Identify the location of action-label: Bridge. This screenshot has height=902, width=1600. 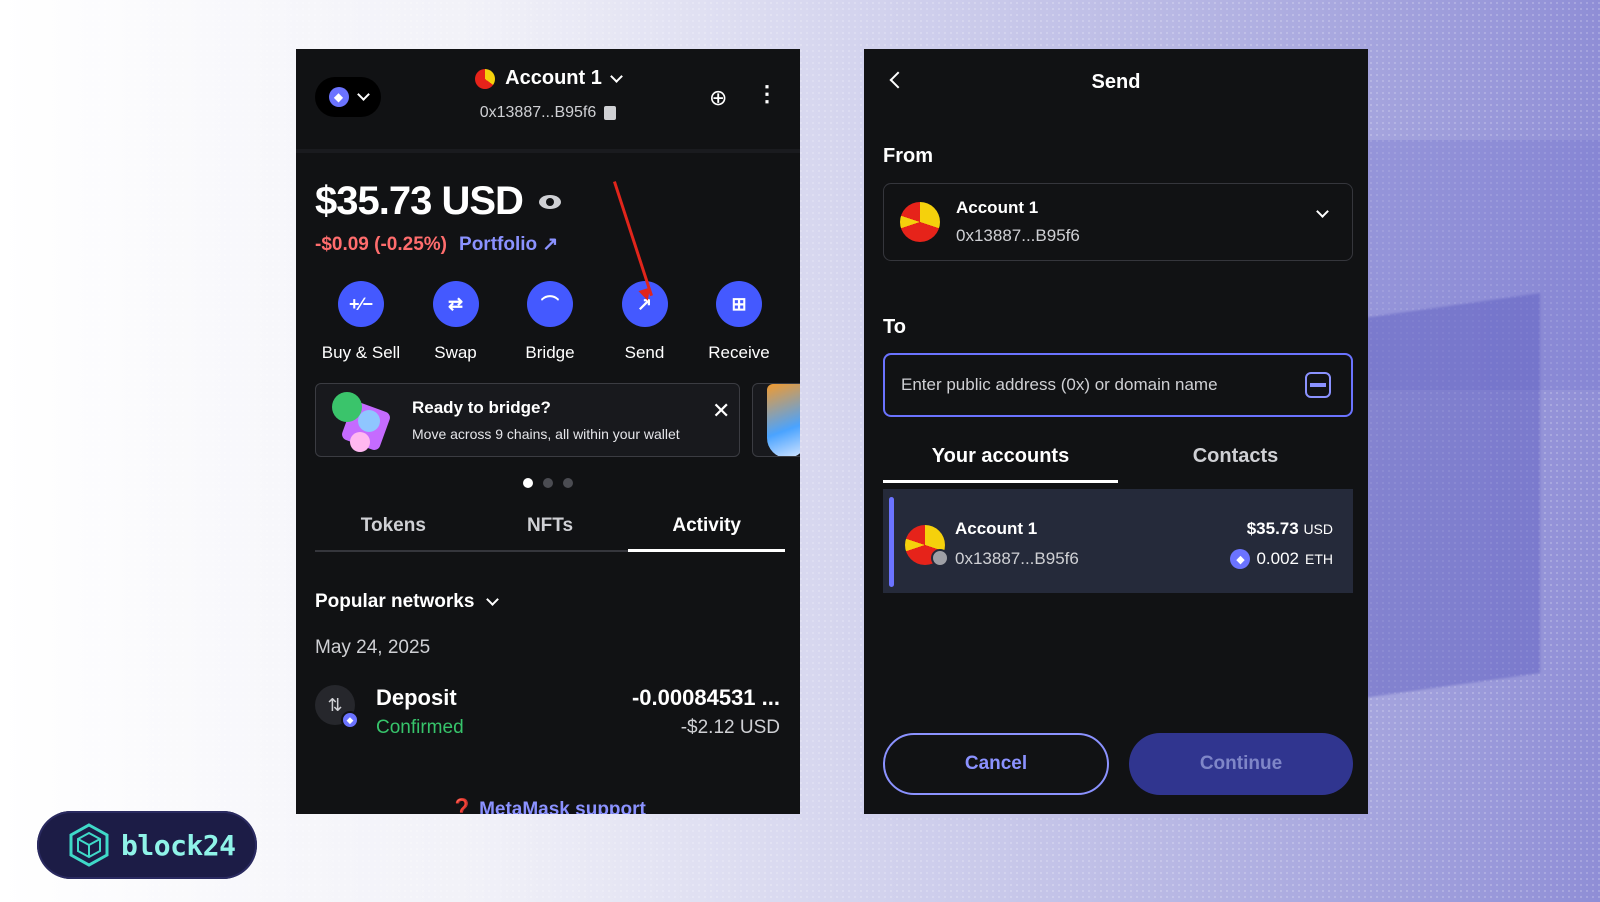
(550, 352).